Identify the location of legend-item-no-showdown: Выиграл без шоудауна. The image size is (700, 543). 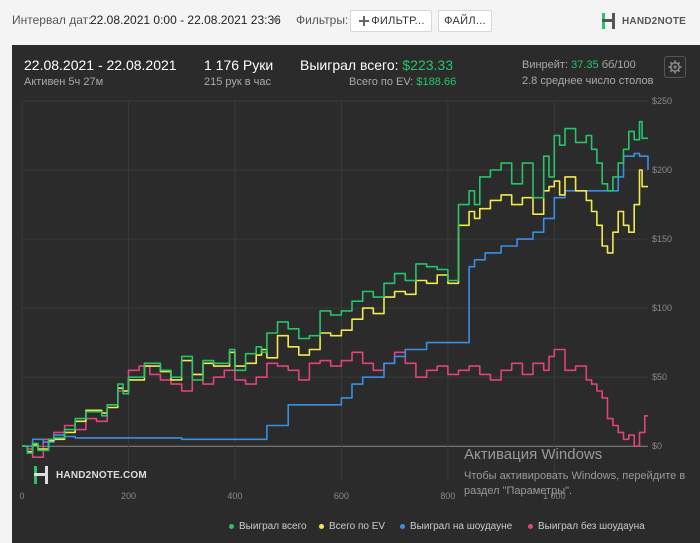
(586, 526).